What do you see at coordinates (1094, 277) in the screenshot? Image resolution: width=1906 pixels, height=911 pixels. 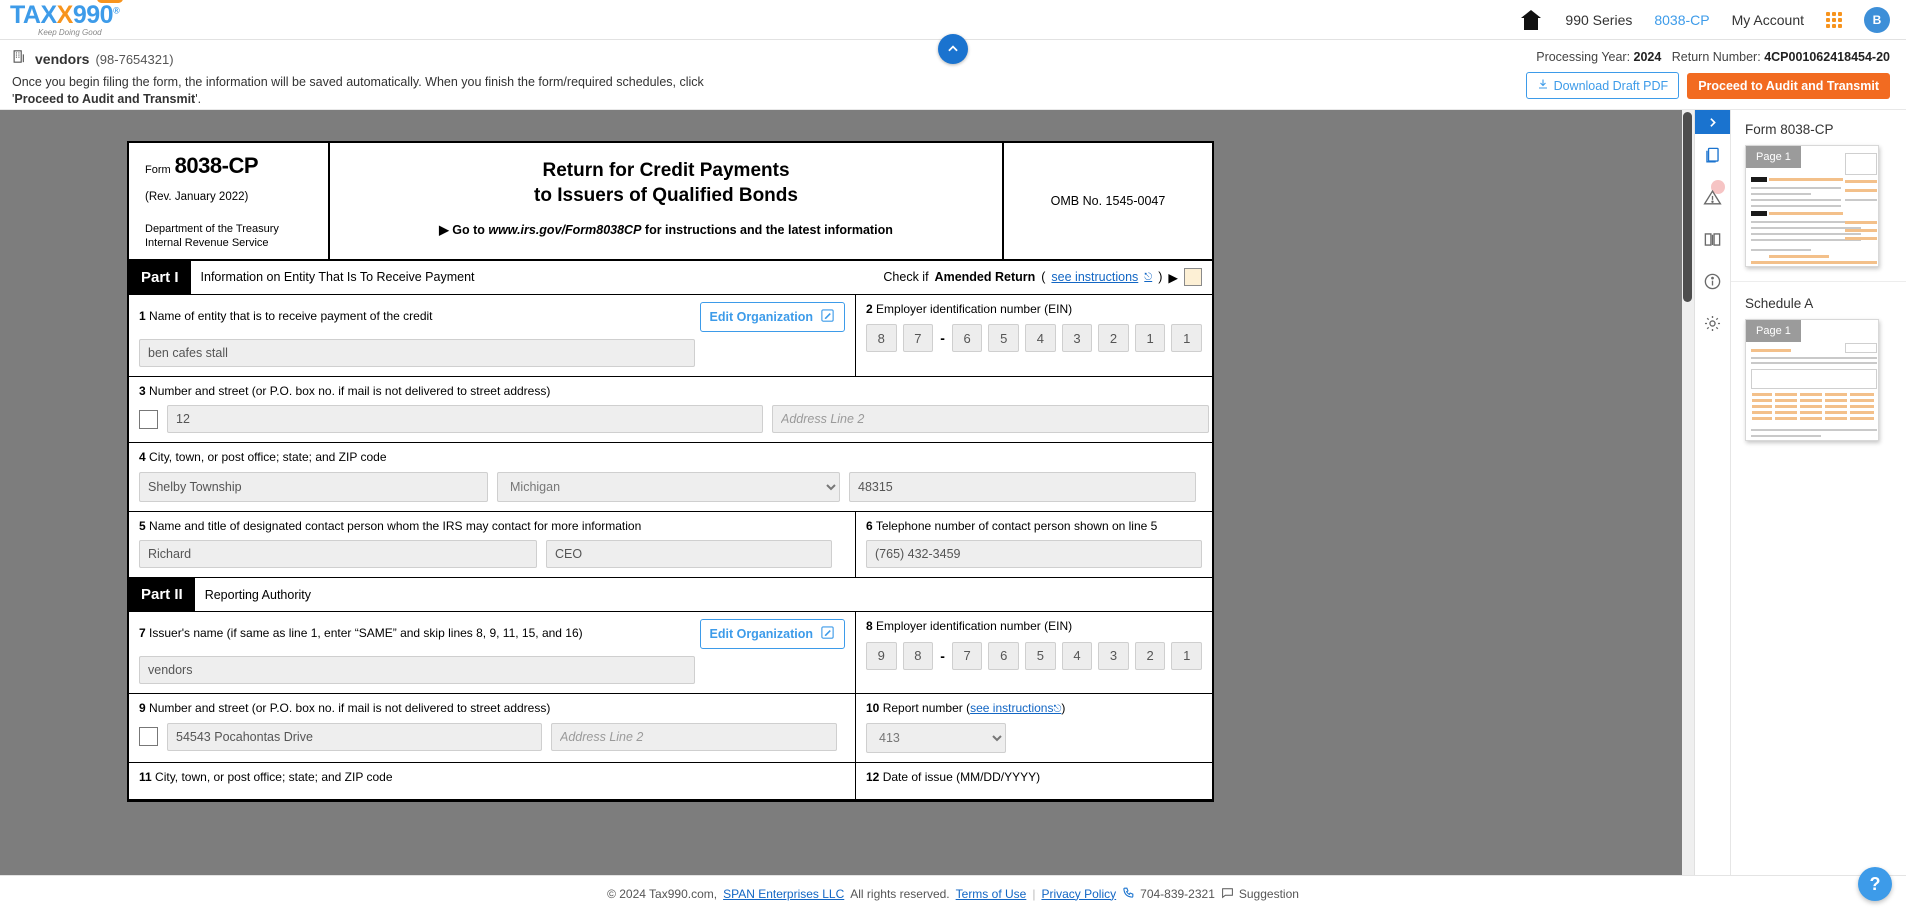 I see `amended-see-instructions-link: see instructions` at bounding box center [1094, 277].